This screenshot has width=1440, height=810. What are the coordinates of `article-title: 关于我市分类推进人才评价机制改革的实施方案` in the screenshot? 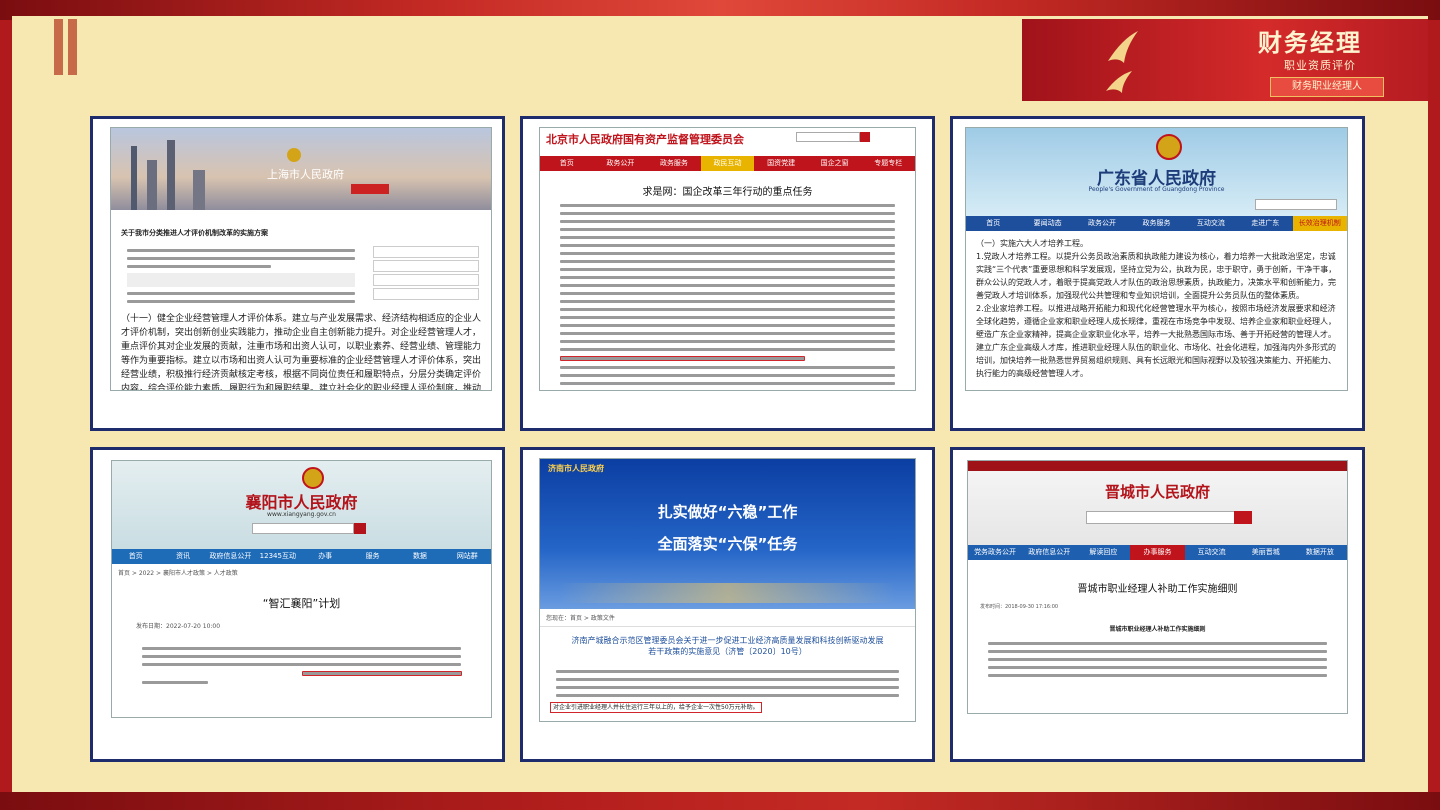 It's located at (194, 233).